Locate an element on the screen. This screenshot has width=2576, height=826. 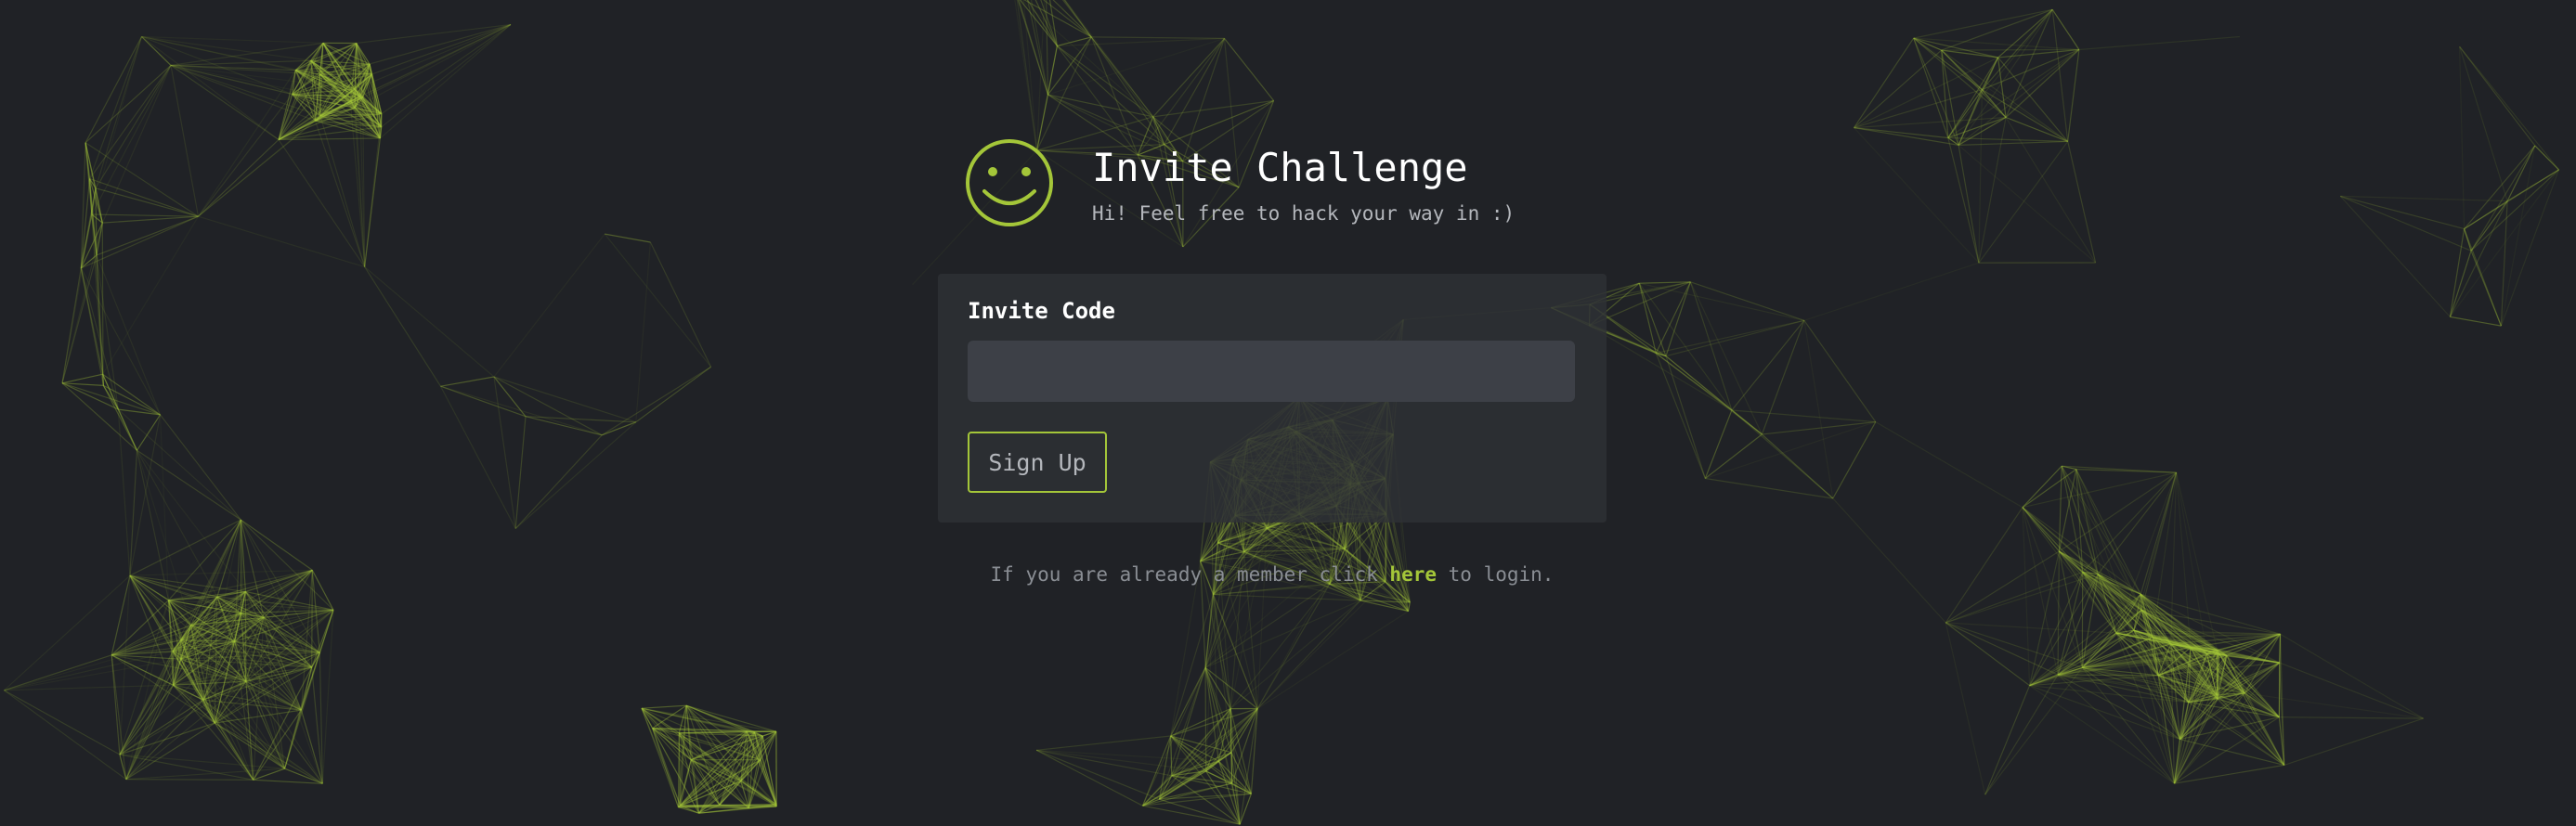
smiley-face-icon is located at coordinates (1009, 182).